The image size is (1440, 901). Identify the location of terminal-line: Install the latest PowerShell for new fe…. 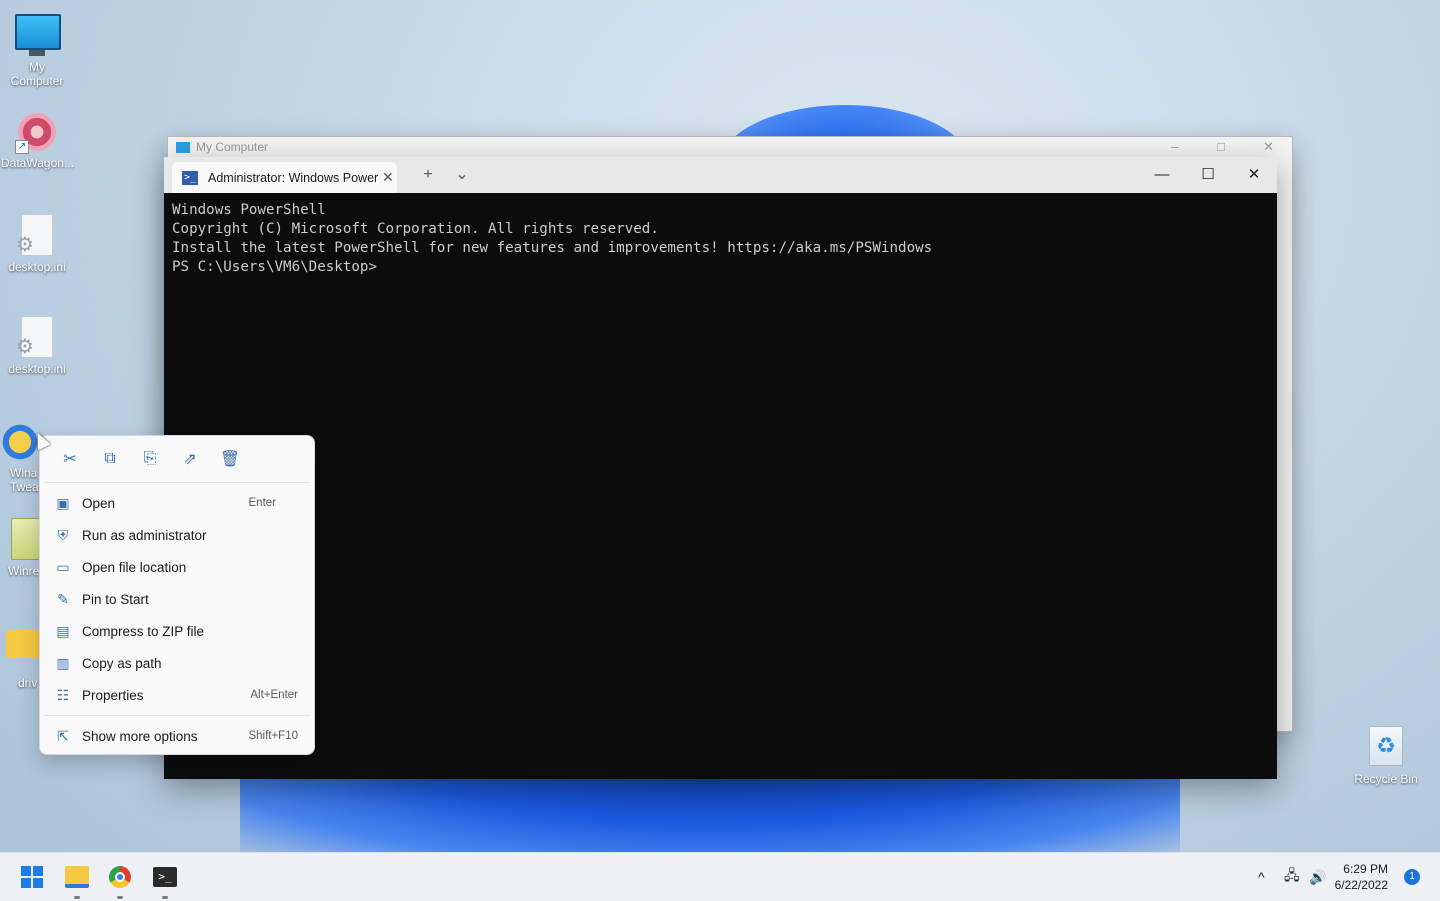
(552, 248).